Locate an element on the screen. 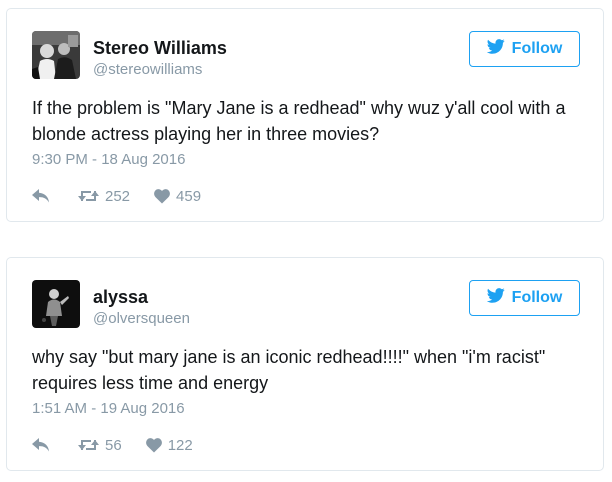  display-name: alyssa is located at coordinates (120, 297).